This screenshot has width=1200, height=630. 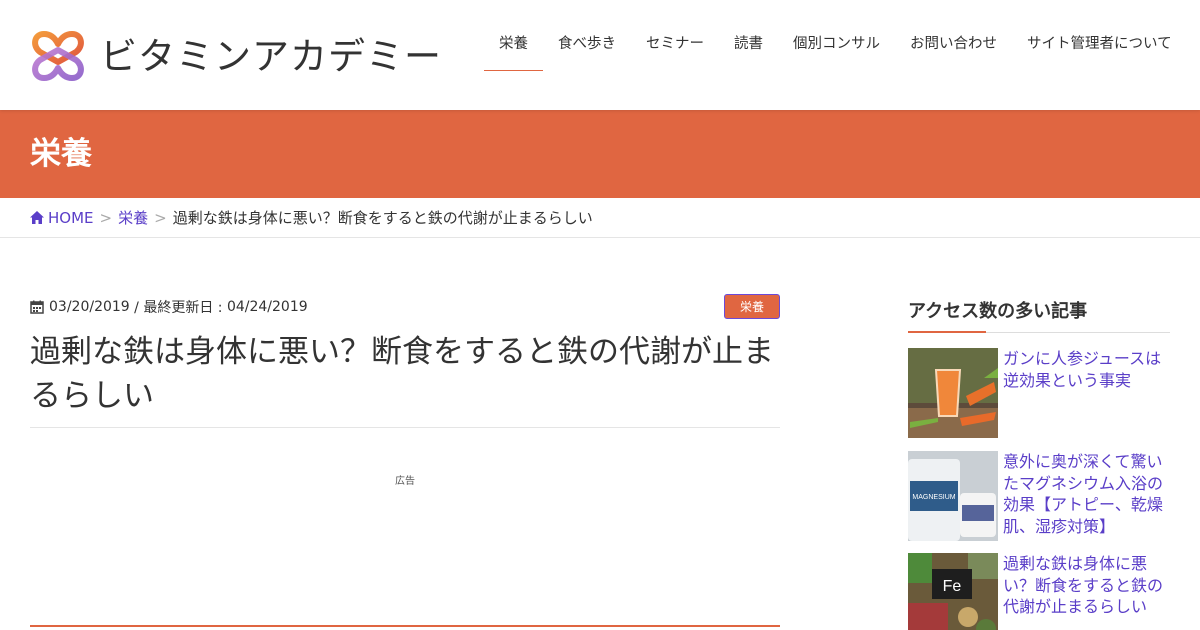 I want to click on breadcrumb-current: 過剰な鉄は身体に悪い？断食をすると鉄の代謝が止まるらしい, so click(x=382, y=218).